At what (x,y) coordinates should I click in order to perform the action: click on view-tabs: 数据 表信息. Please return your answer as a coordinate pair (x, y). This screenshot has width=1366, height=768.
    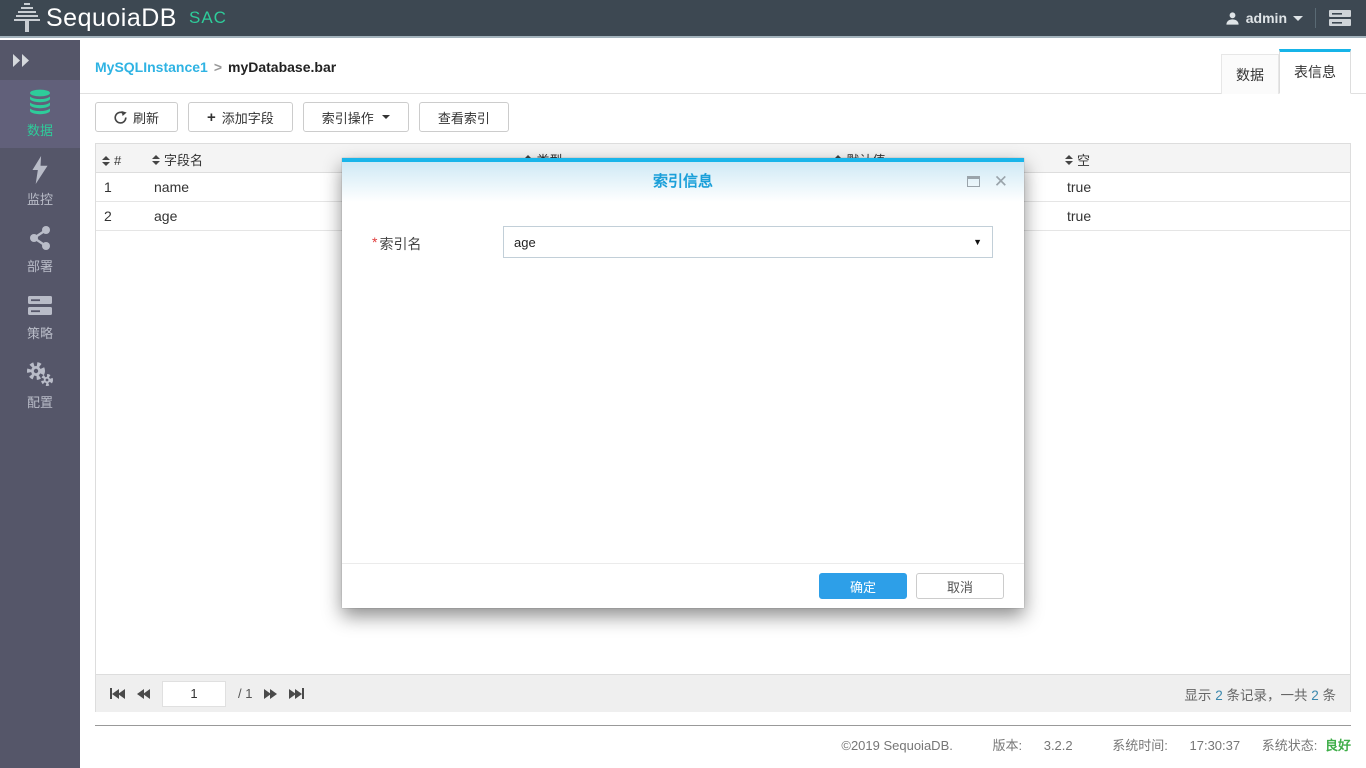
    Looking at the image, I should click on (1286, 71).